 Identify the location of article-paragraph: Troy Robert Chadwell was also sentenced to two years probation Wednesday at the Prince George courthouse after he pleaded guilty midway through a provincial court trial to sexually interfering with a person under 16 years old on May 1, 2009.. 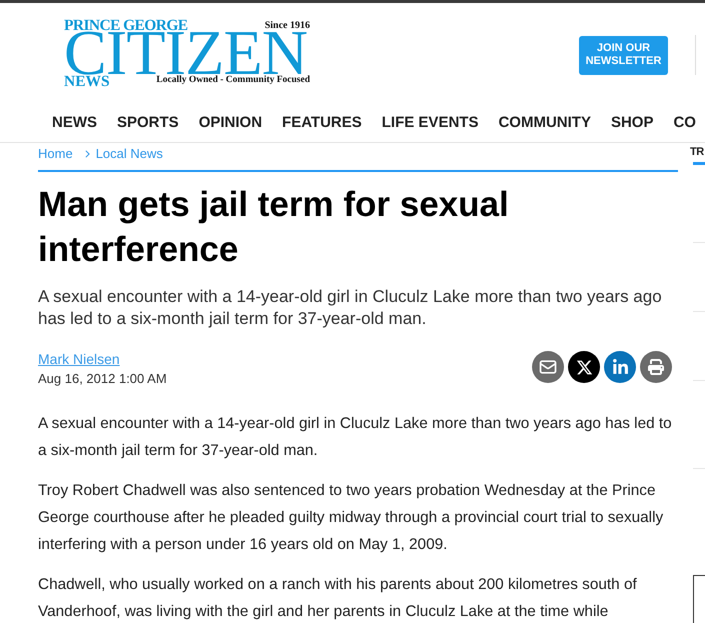
(351, 518).